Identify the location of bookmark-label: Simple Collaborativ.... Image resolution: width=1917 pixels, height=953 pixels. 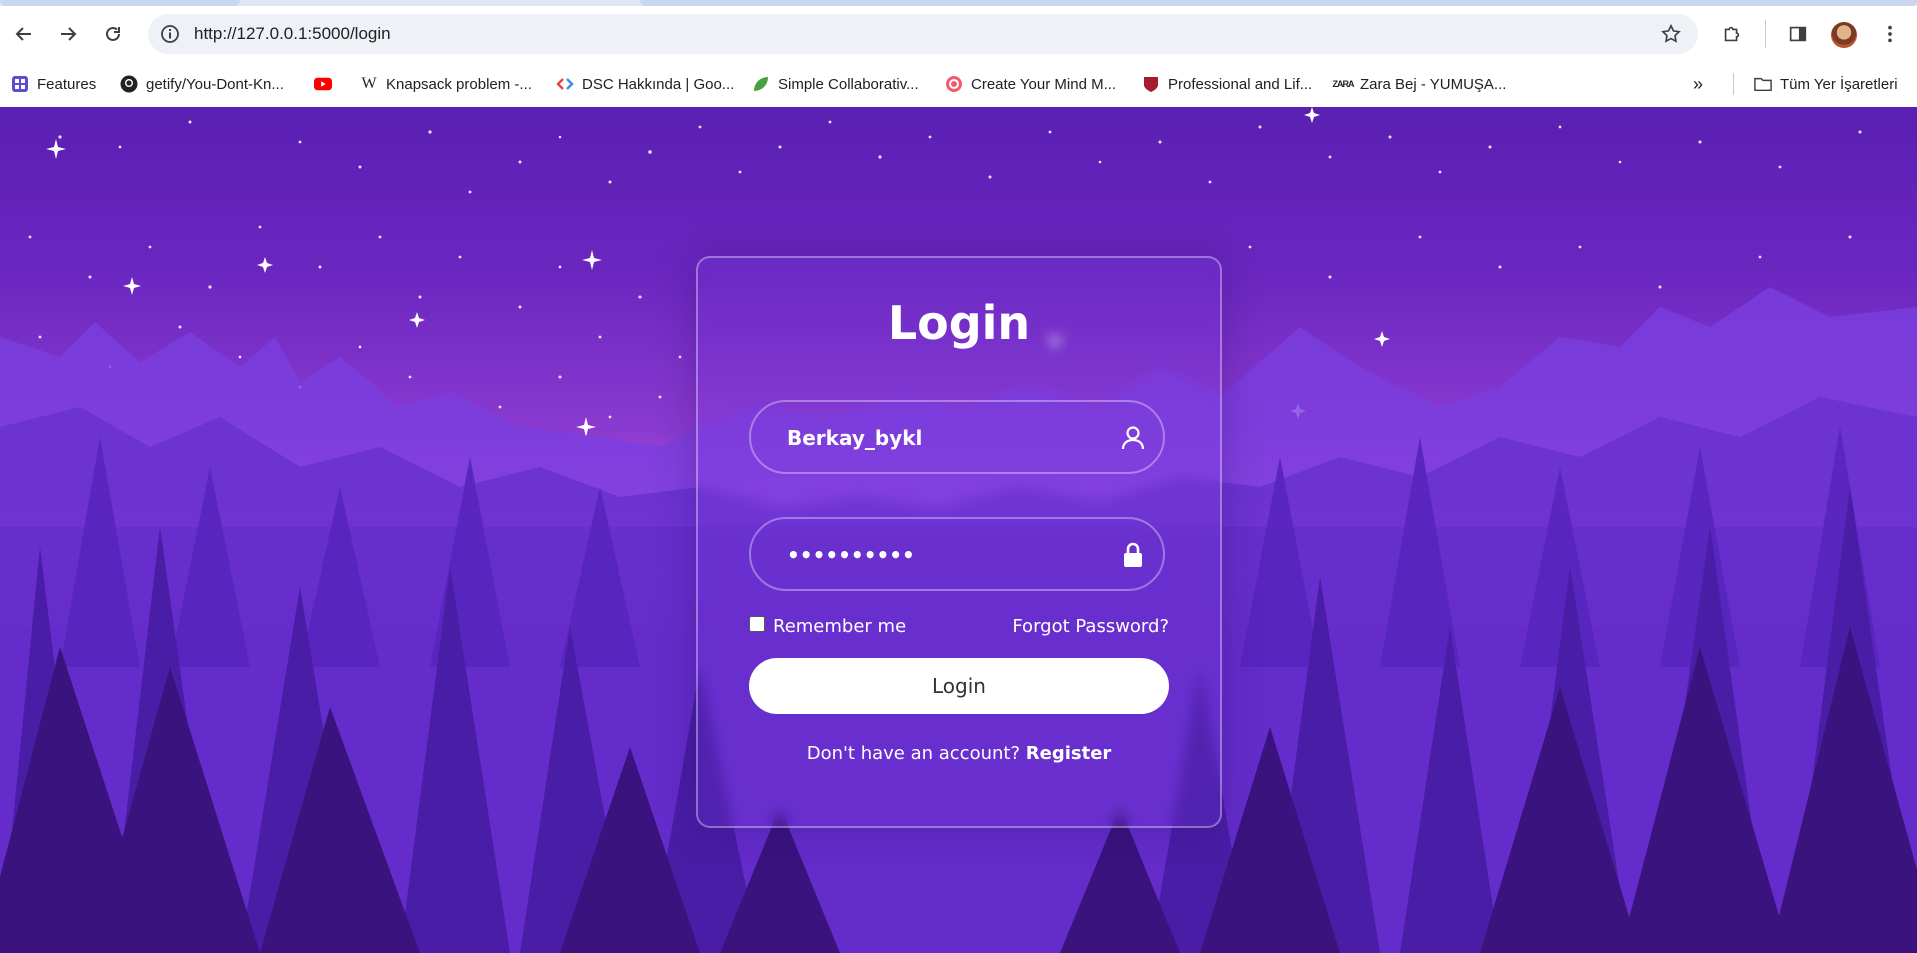
(848, 84).